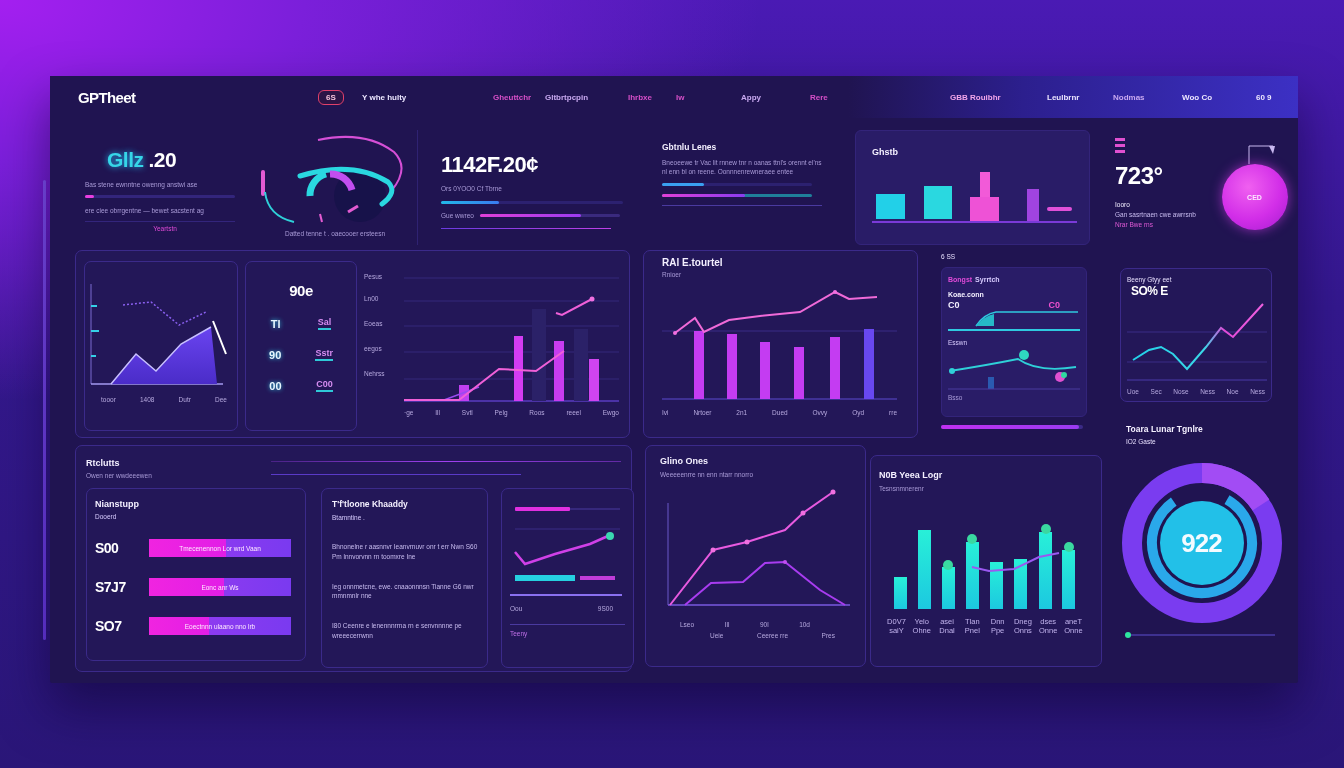 Image resolution: width=1344 pixels, height=768 pixels. What do you see at coordinates (680, 97) in the screenshot?
I see `nav-link: Iw` at bounding box center [680, 97].